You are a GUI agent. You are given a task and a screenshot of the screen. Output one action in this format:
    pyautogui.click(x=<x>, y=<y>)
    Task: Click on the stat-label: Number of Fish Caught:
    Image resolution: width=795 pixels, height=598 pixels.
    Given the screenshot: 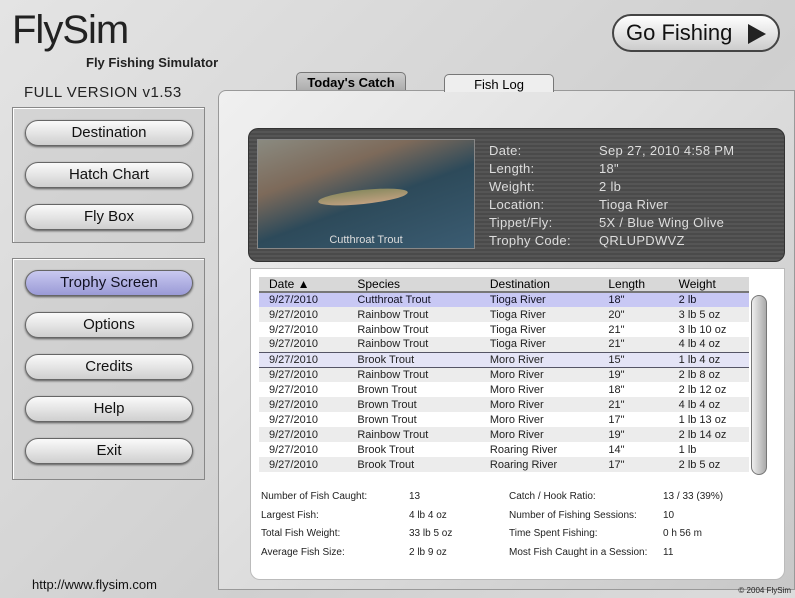 What is the action you would take?
    pyautogui.click(x=314, y=496)
    